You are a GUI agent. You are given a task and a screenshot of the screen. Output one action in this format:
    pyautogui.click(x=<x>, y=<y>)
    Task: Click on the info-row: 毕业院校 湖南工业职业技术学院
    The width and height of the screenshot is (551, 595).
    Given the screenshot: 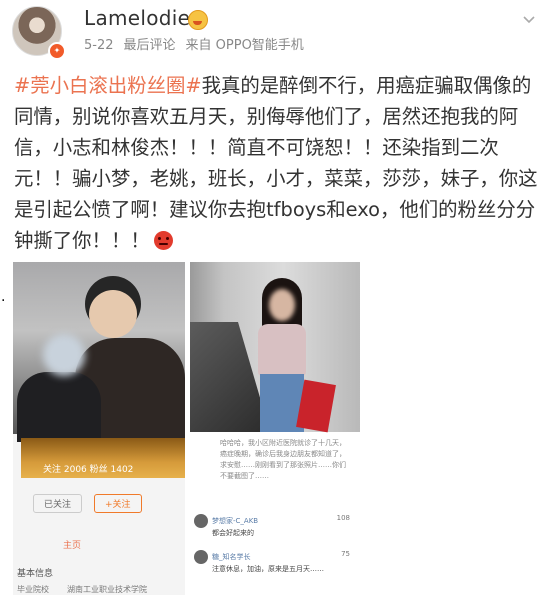 What is the action you would take?
    pyautogui.click(x=82, y=589)
    